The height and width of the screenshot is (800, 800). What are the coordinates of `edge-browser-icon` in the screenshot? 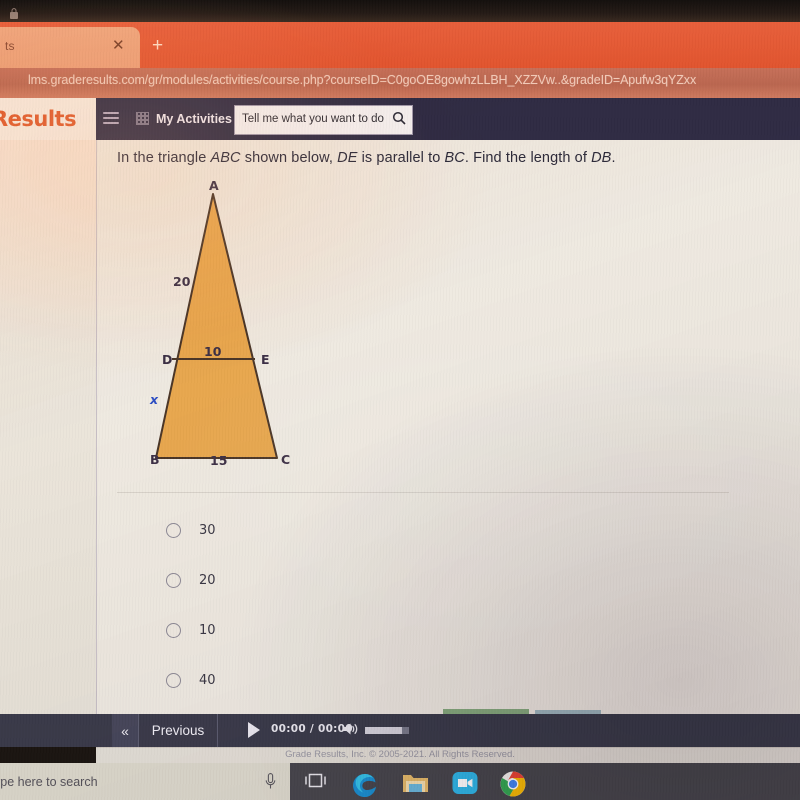 It's located at (365, 784).